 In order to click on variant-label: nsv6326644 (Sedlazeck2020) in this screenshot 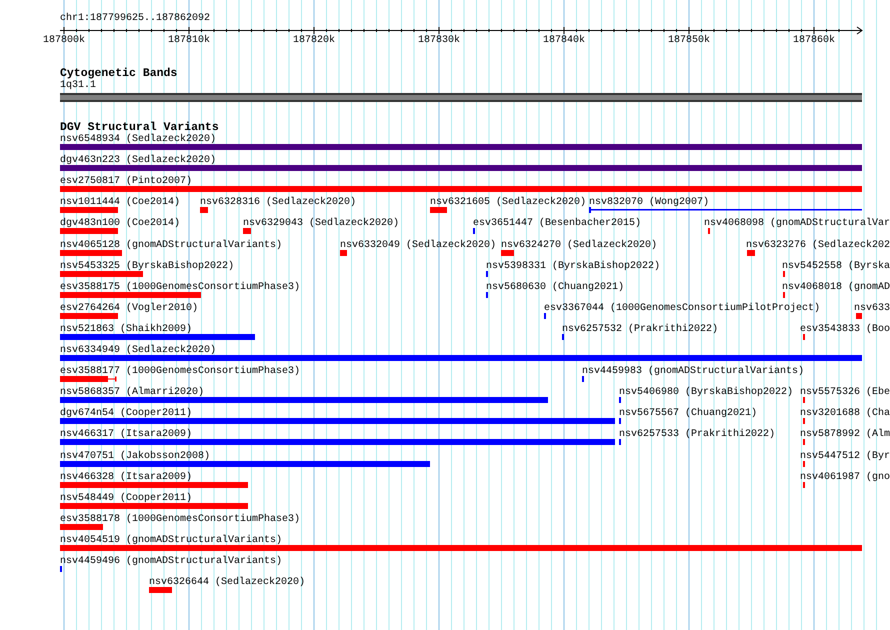, I will do `click(227, 583)`.